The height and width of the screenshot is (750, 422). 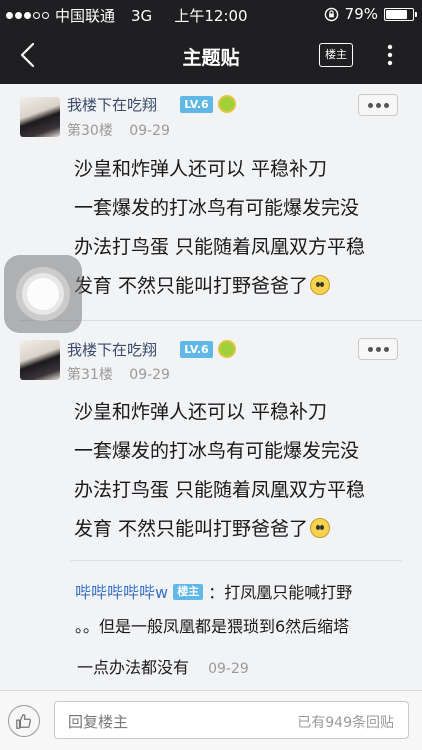 I want to click on floor-and-date: 第31楼 09-29, so click(x=118, y=374).